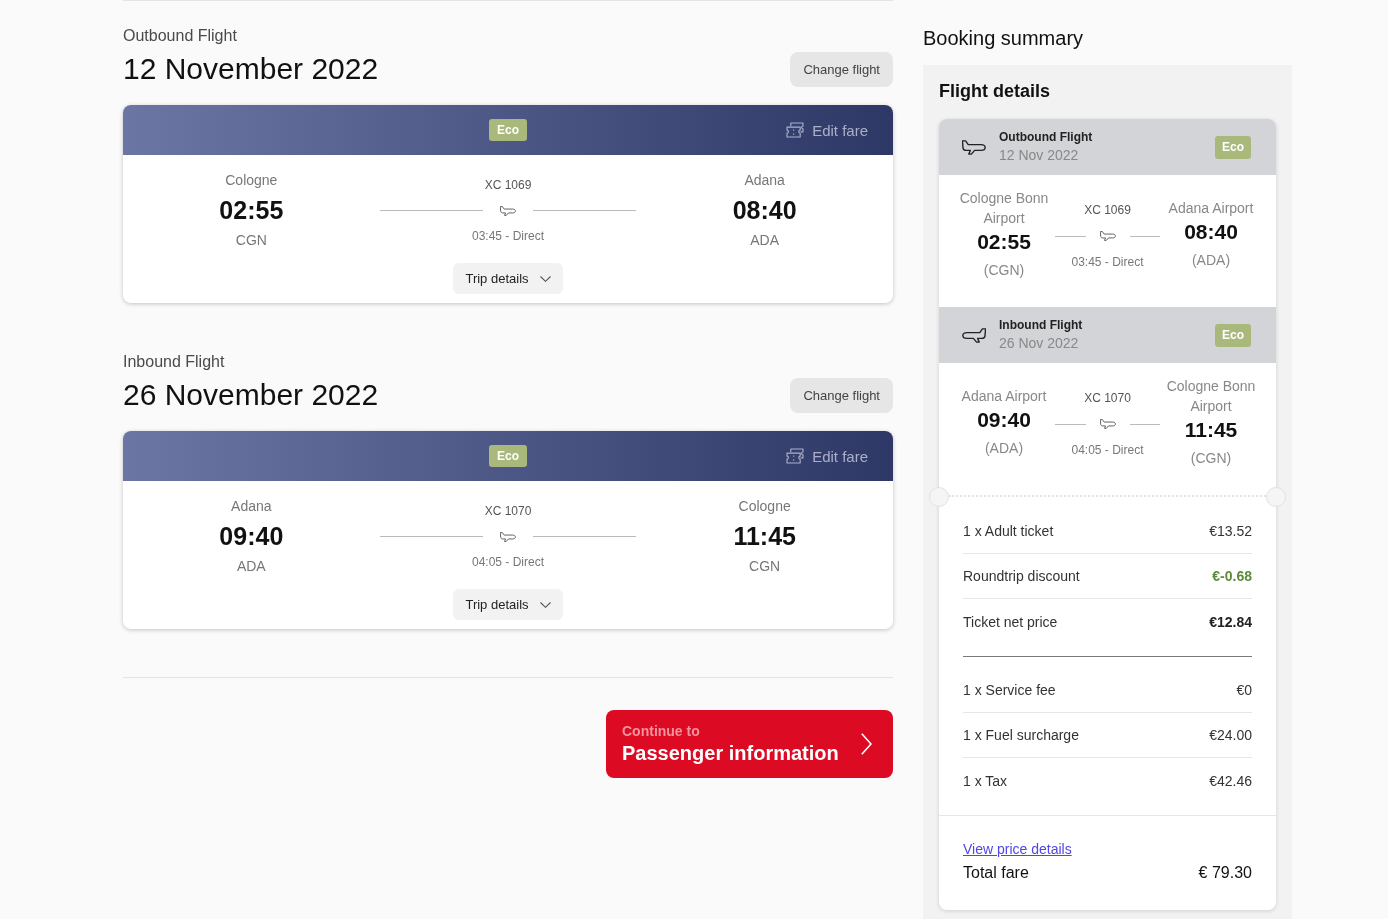 This screenshot has width=1388, height=919. I want to click on price-label: Roundtrip discount, so click(1021, 576).